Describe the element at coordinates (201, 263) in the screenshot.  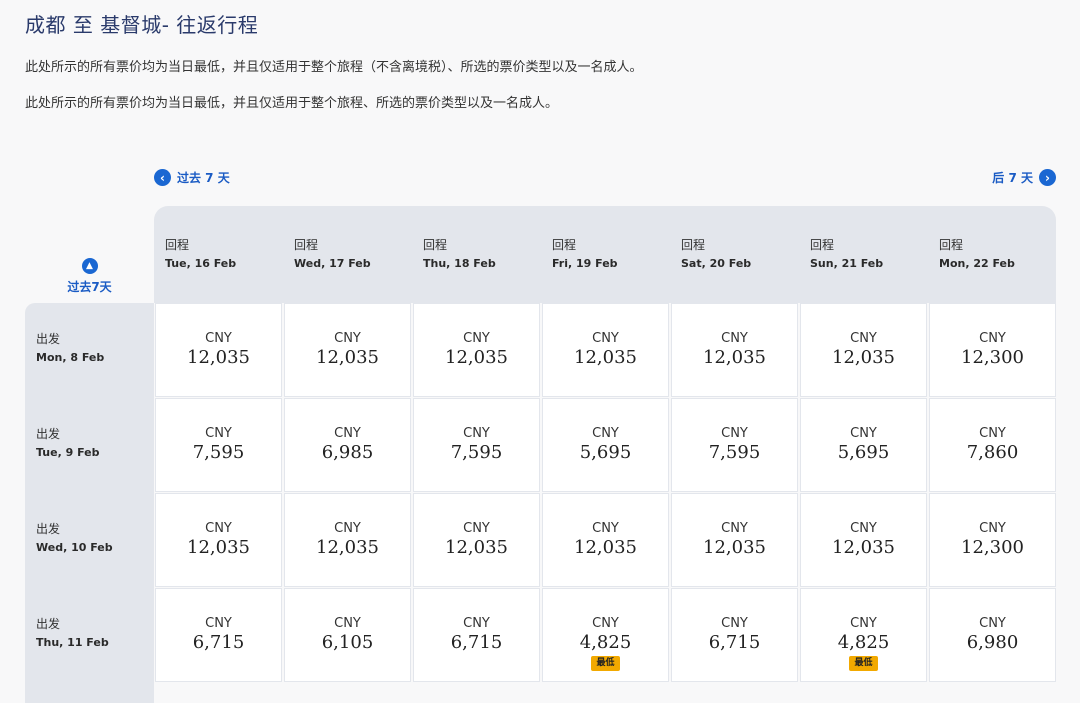
I see `return-date: Tue, 16 Feb` at that location.